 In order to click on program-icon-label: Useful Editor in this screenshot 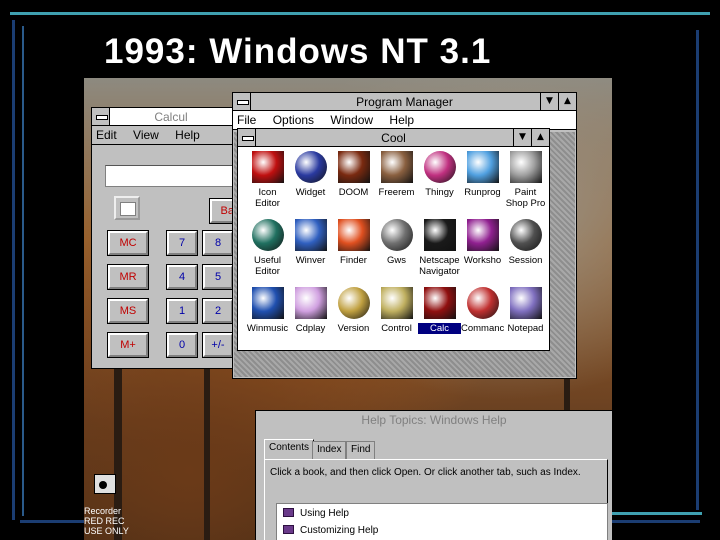, I will do `click(267, 266)`.